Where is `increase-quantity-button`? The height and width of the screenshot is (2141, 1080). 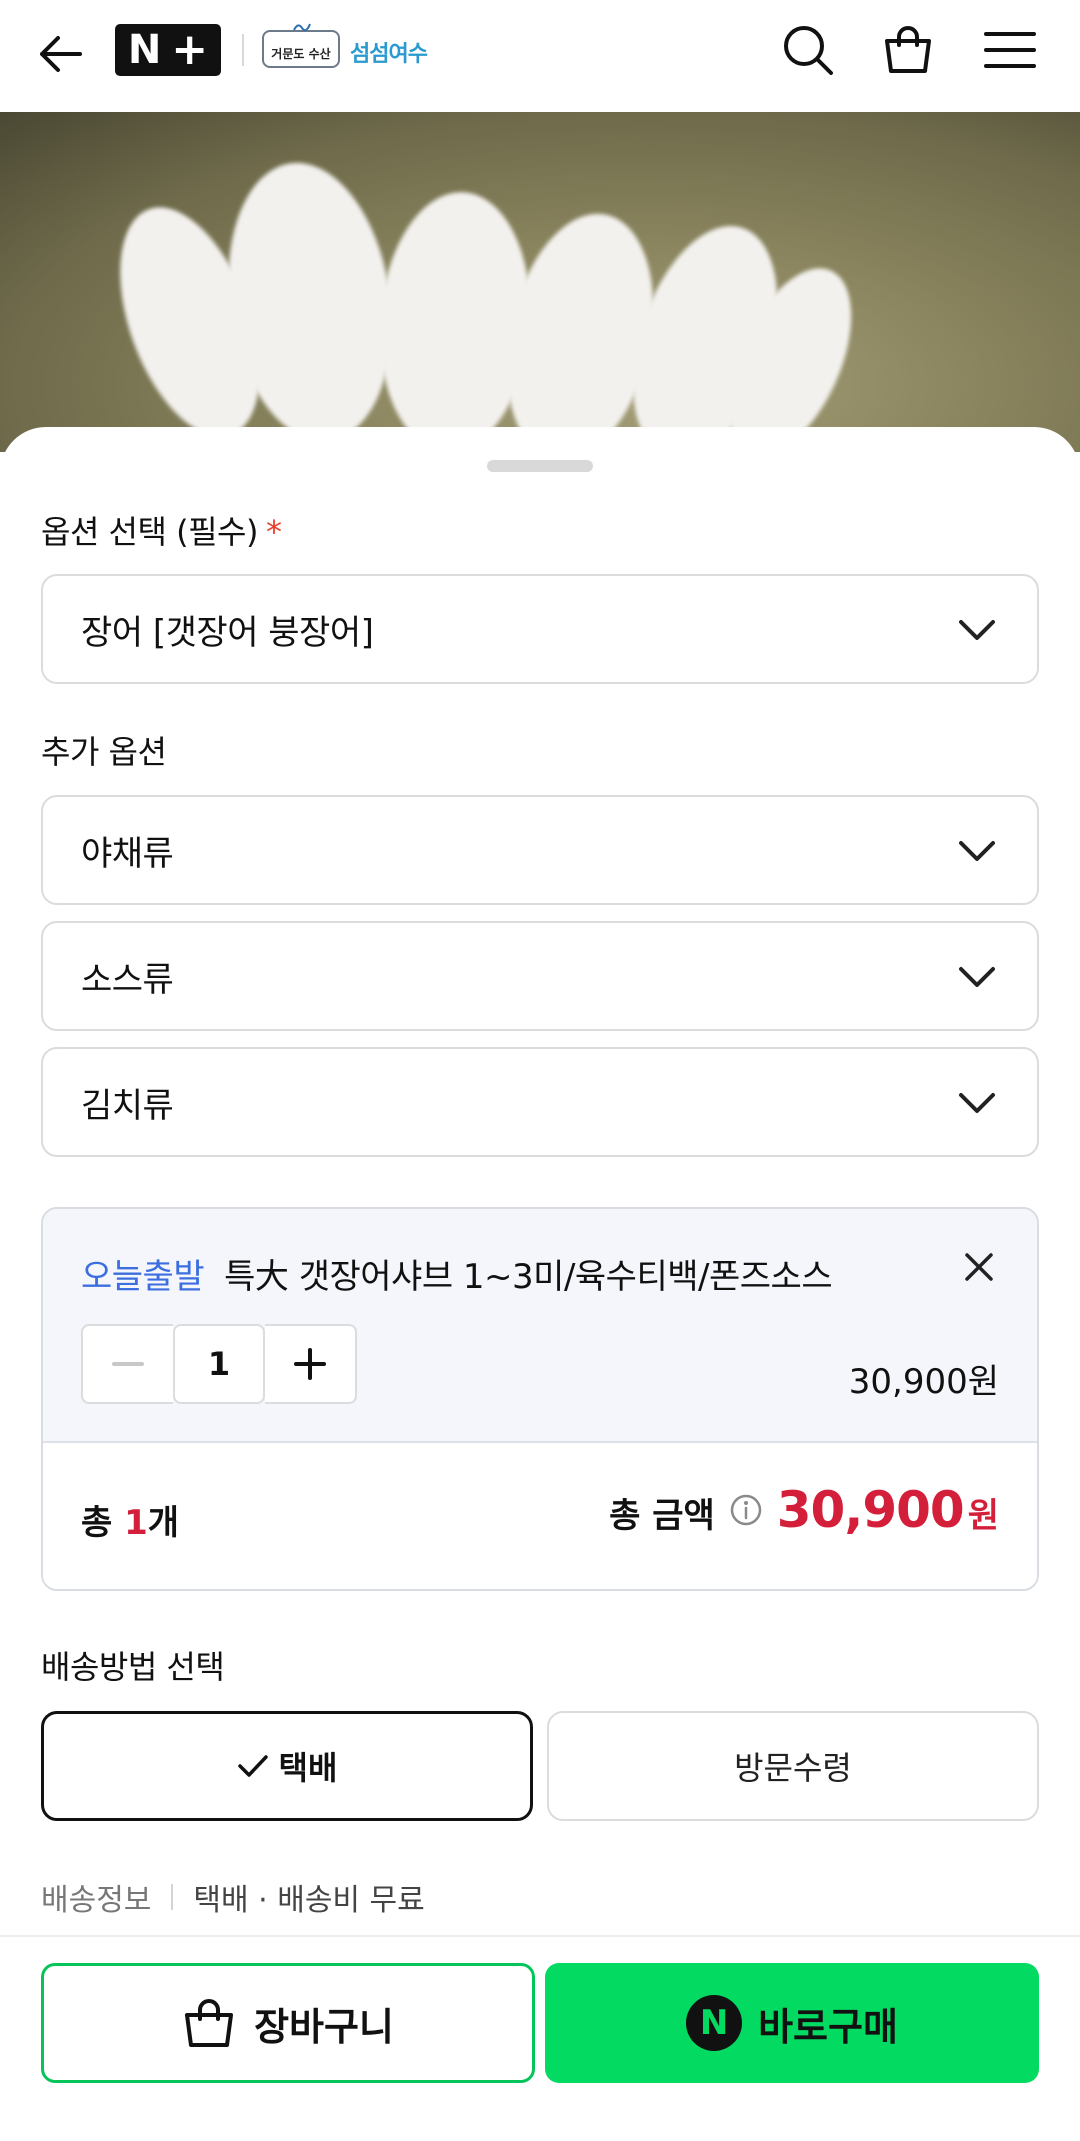
increase-quantity-button is located at coordinates (311, 1364).